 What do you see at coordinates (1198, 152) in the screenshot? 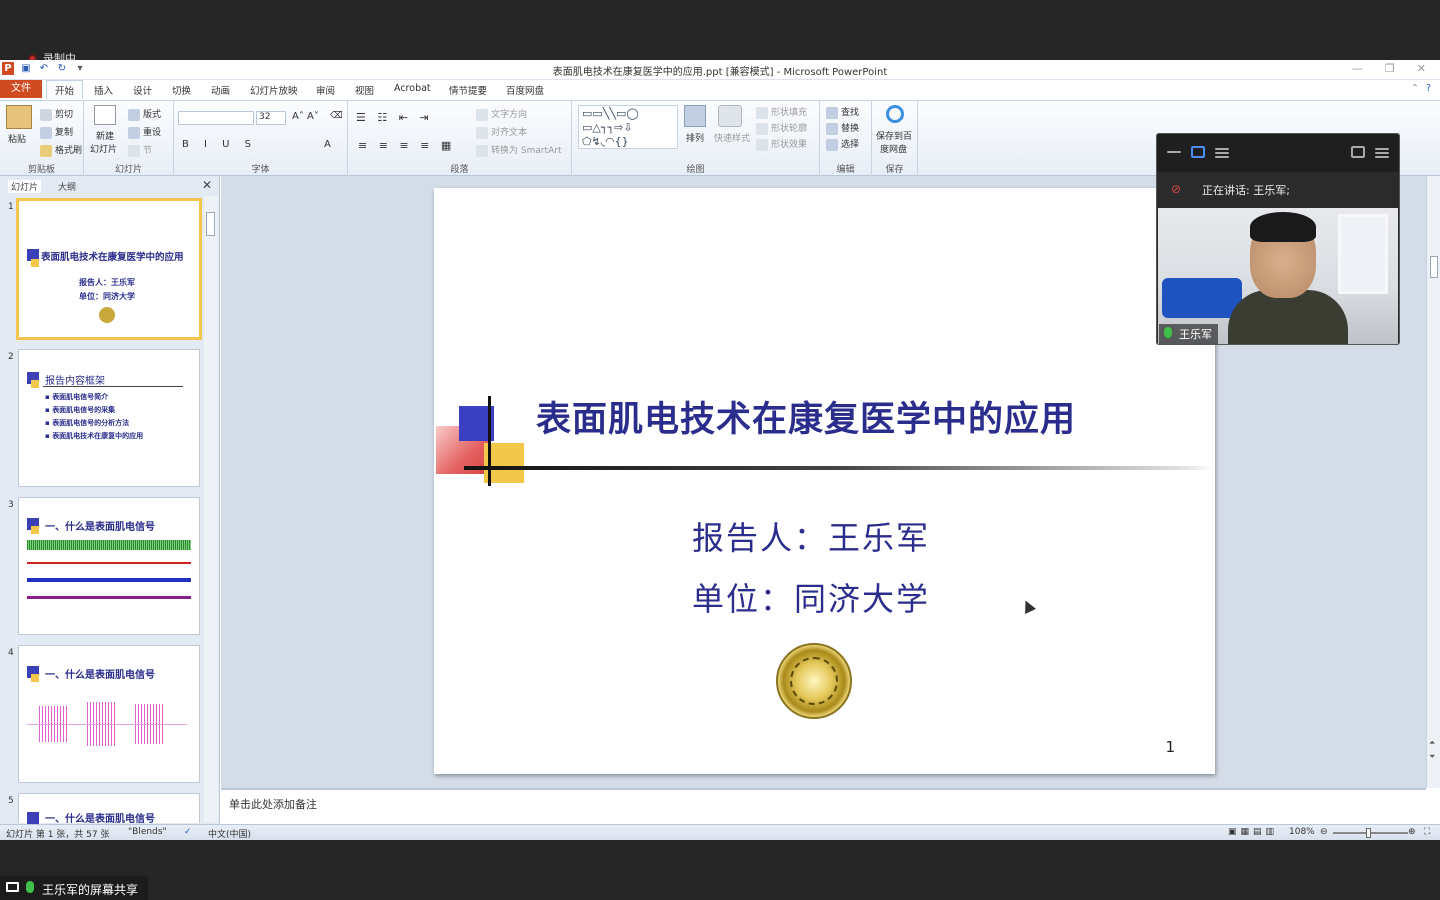
I see `speaker-view-icon` at bounding box center [1198, 152].